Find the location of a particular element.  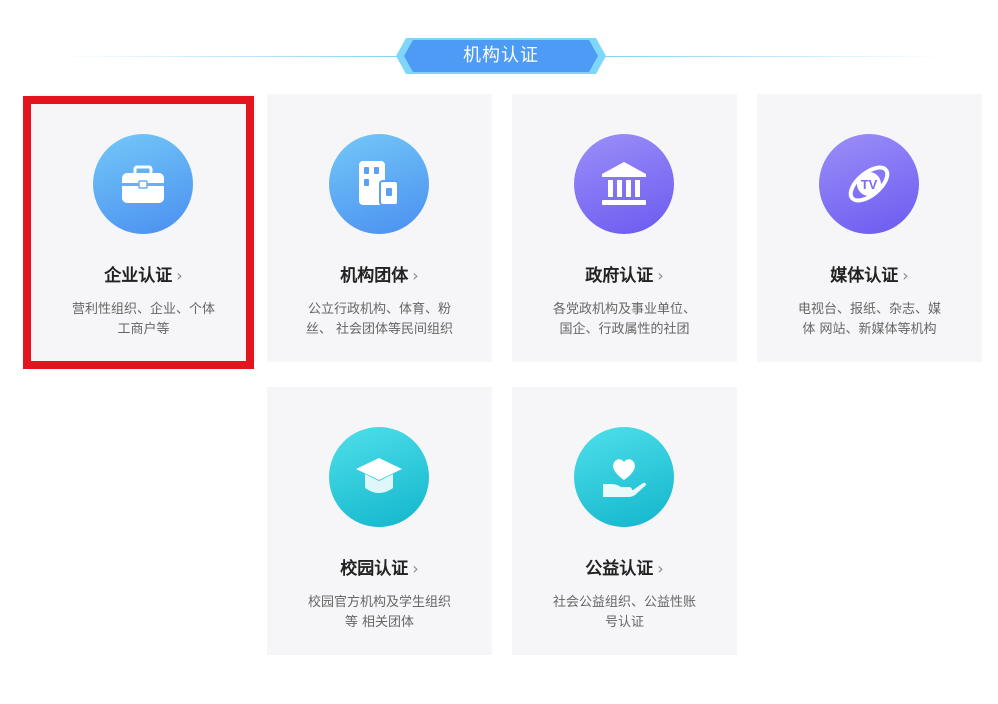

card-charity-verification: 公益认证 › 社会公益组织、公益性账 号认证 is located at coordinates (624, 521).